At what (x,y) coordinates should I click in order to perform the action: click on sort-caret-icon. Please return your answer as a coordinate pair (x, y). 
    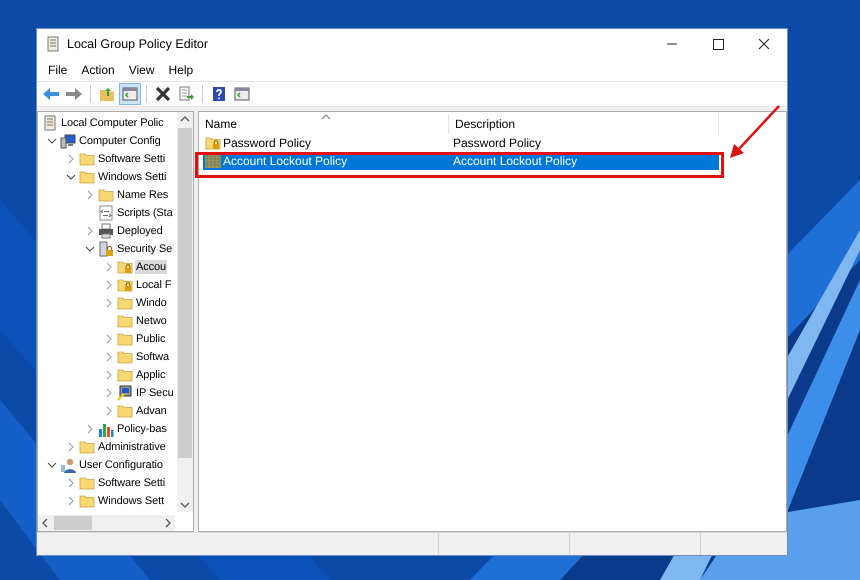
    Looking at the image, I should click on (326, 117).